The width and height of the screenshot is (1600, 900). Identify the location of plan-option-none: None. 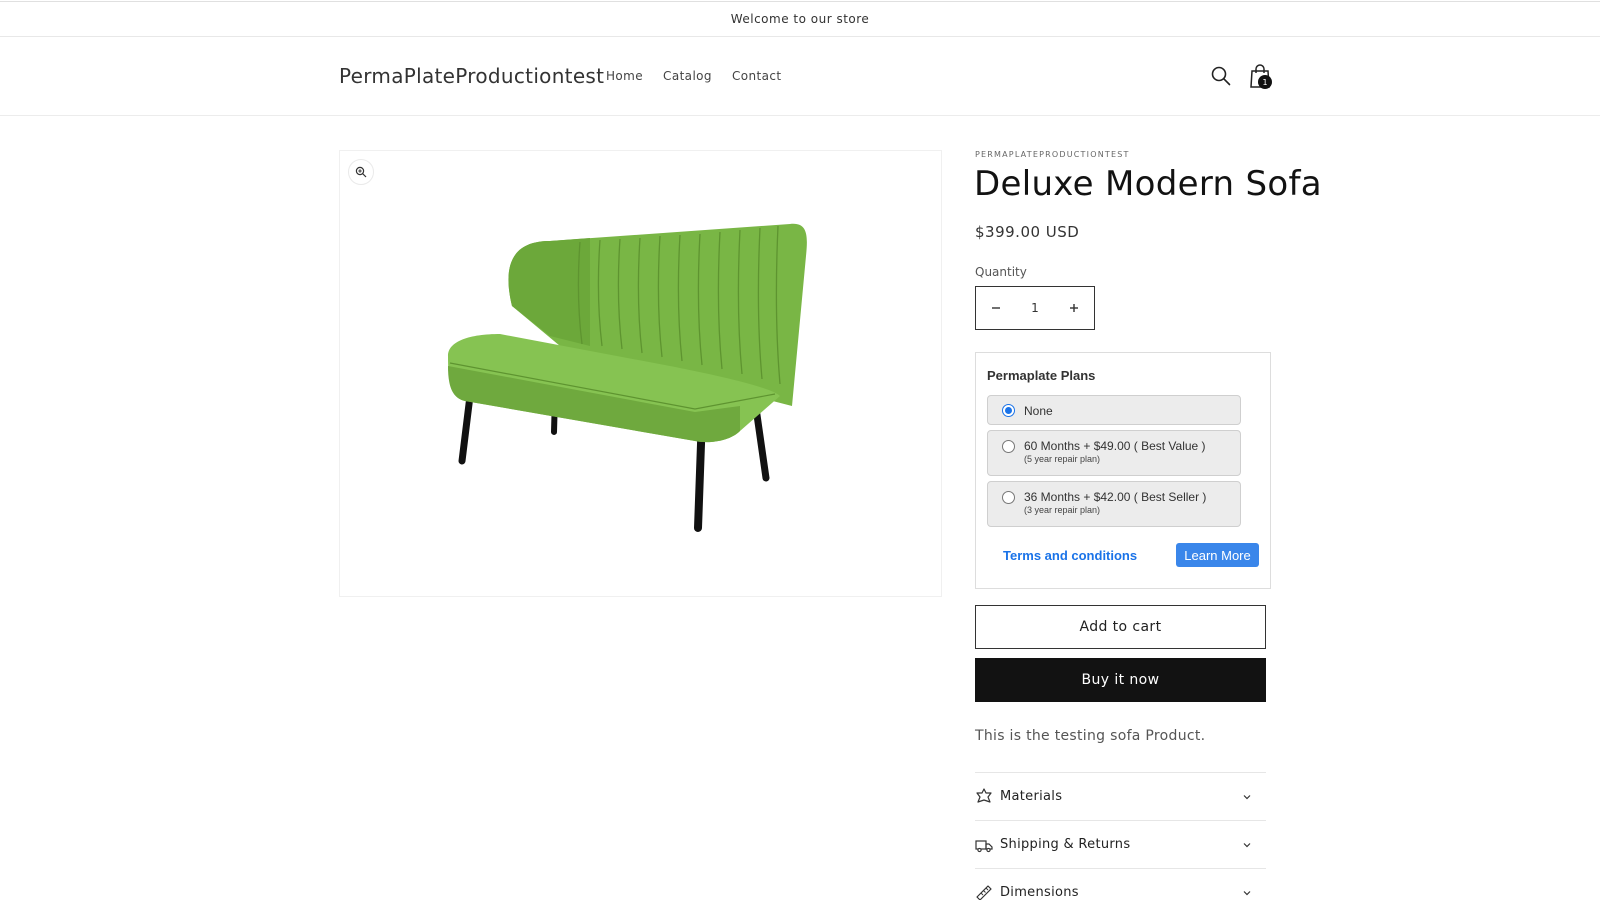
(1114, 410).